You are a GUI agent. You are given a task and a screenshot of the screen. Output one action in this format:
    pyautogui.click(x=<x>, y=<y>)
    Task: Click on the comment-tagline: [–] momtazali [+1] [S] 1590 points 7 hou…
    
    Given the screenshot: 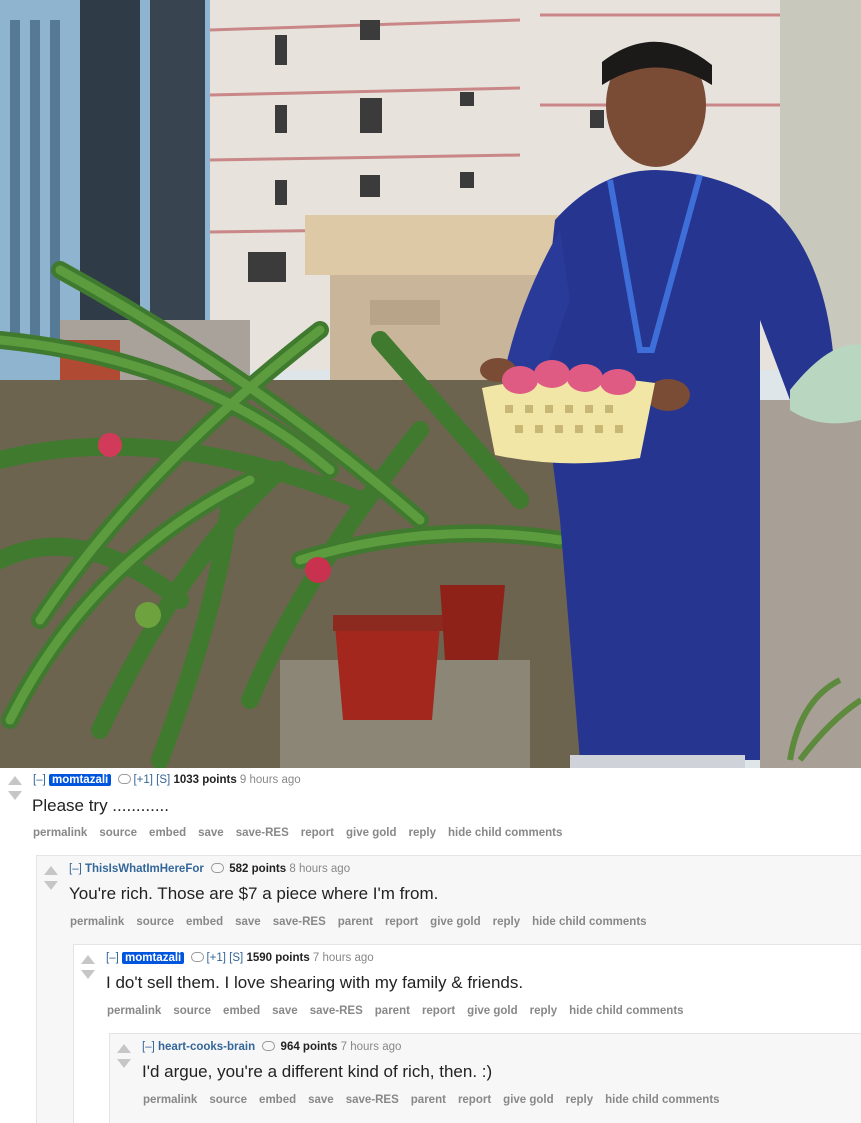 What is the action you would take?
    pyautogui.click(x=240, y=958)
    